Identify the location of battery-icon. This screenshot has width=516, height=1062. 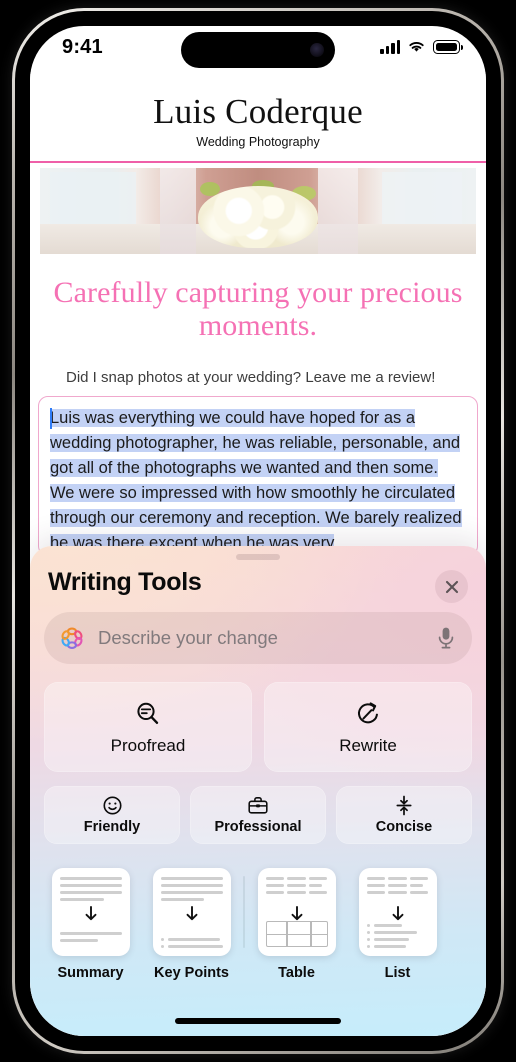
(448, 47).